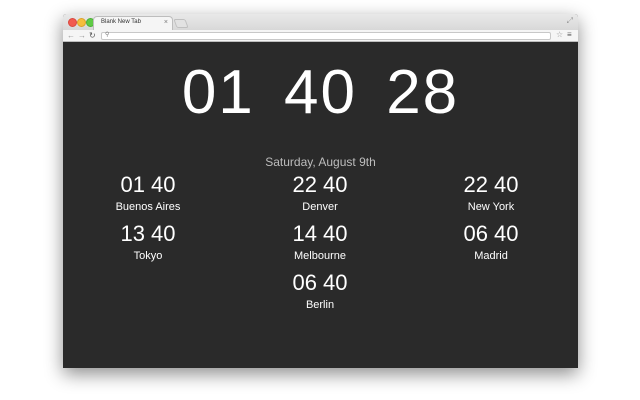  Describe the element at coordinates (72, 22) in the screenshot. I see `close-window-button` at that location.